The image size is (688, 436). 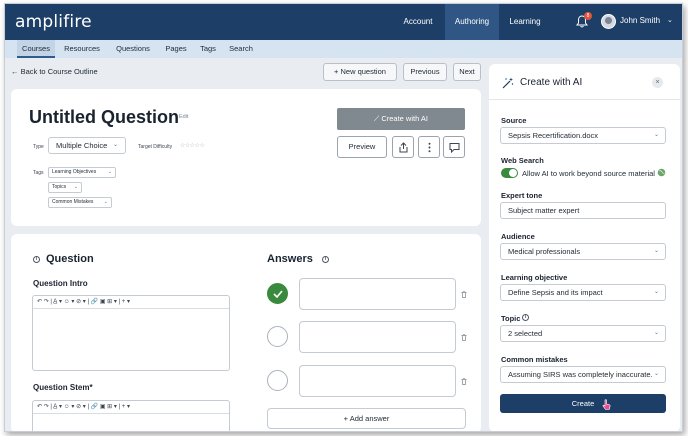 I want to click on topic-select: 2 selected ⌄, so click(x=583, y=333).